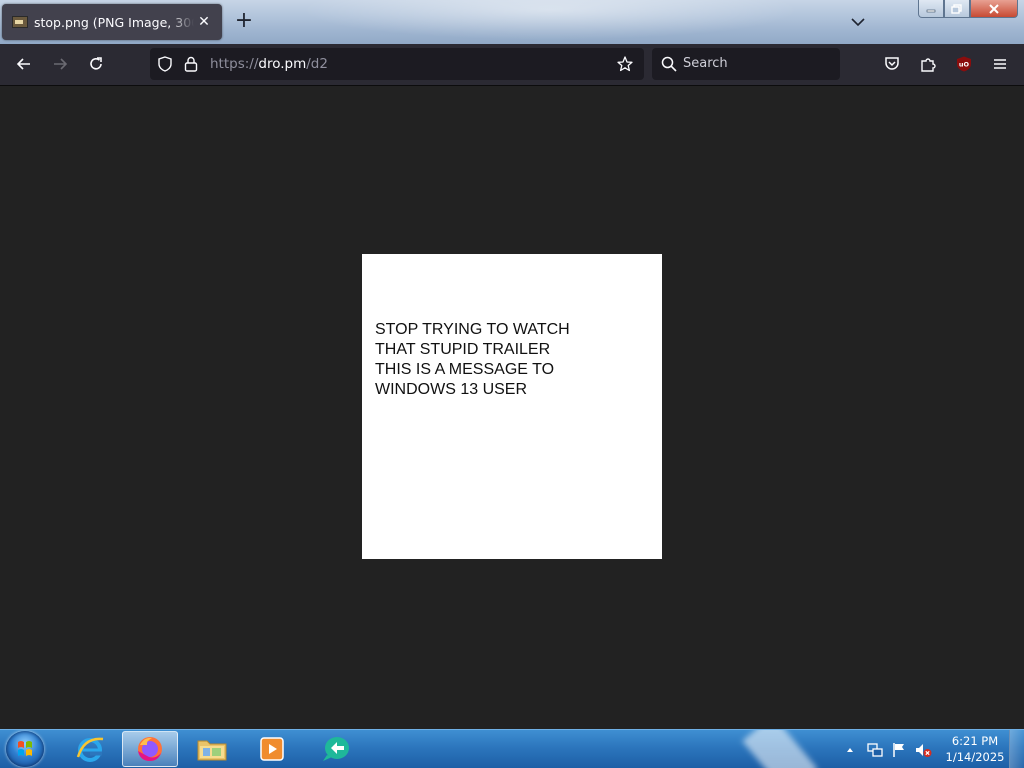 This screenshot has height=768, width=1024. I want to click on restore-icon, so click(956, 8).